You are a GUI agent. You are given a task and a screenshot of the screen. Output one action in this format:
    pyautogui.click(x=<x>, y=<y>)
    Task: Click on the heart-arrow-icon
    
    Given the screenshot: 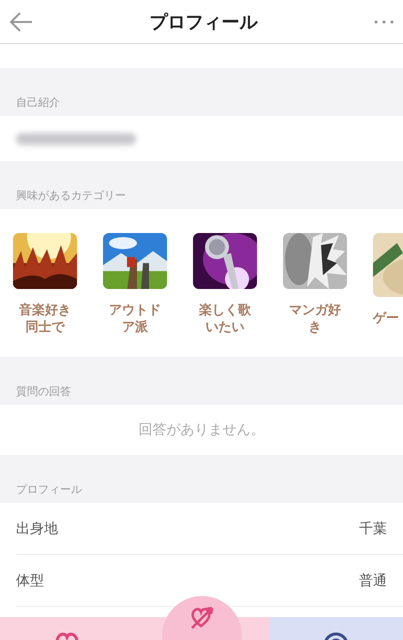 What is the action you would take?
    pyautogui.click(x=202, y=618)
    